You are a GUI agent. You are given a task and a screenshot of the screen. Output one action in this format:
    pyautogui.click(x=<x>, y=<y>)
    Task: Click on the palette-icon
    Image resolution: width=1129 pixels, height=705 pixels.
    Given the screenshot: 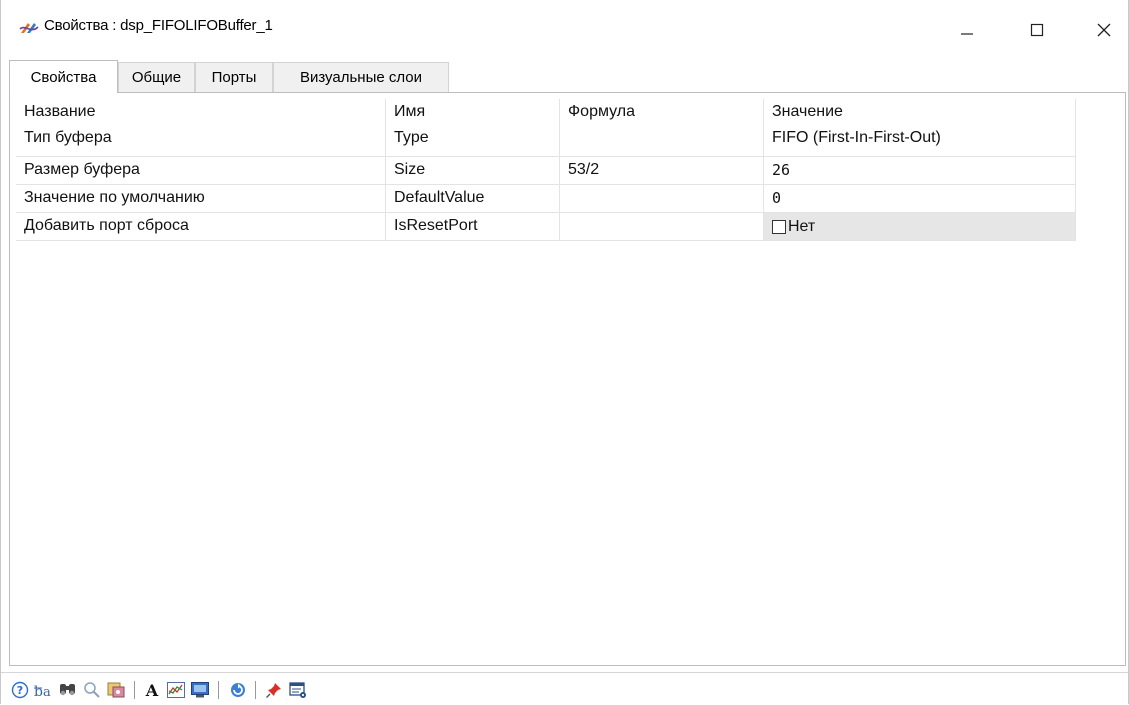 What is the action you would take?
    pyautogui.click(x=116, y=690)
    